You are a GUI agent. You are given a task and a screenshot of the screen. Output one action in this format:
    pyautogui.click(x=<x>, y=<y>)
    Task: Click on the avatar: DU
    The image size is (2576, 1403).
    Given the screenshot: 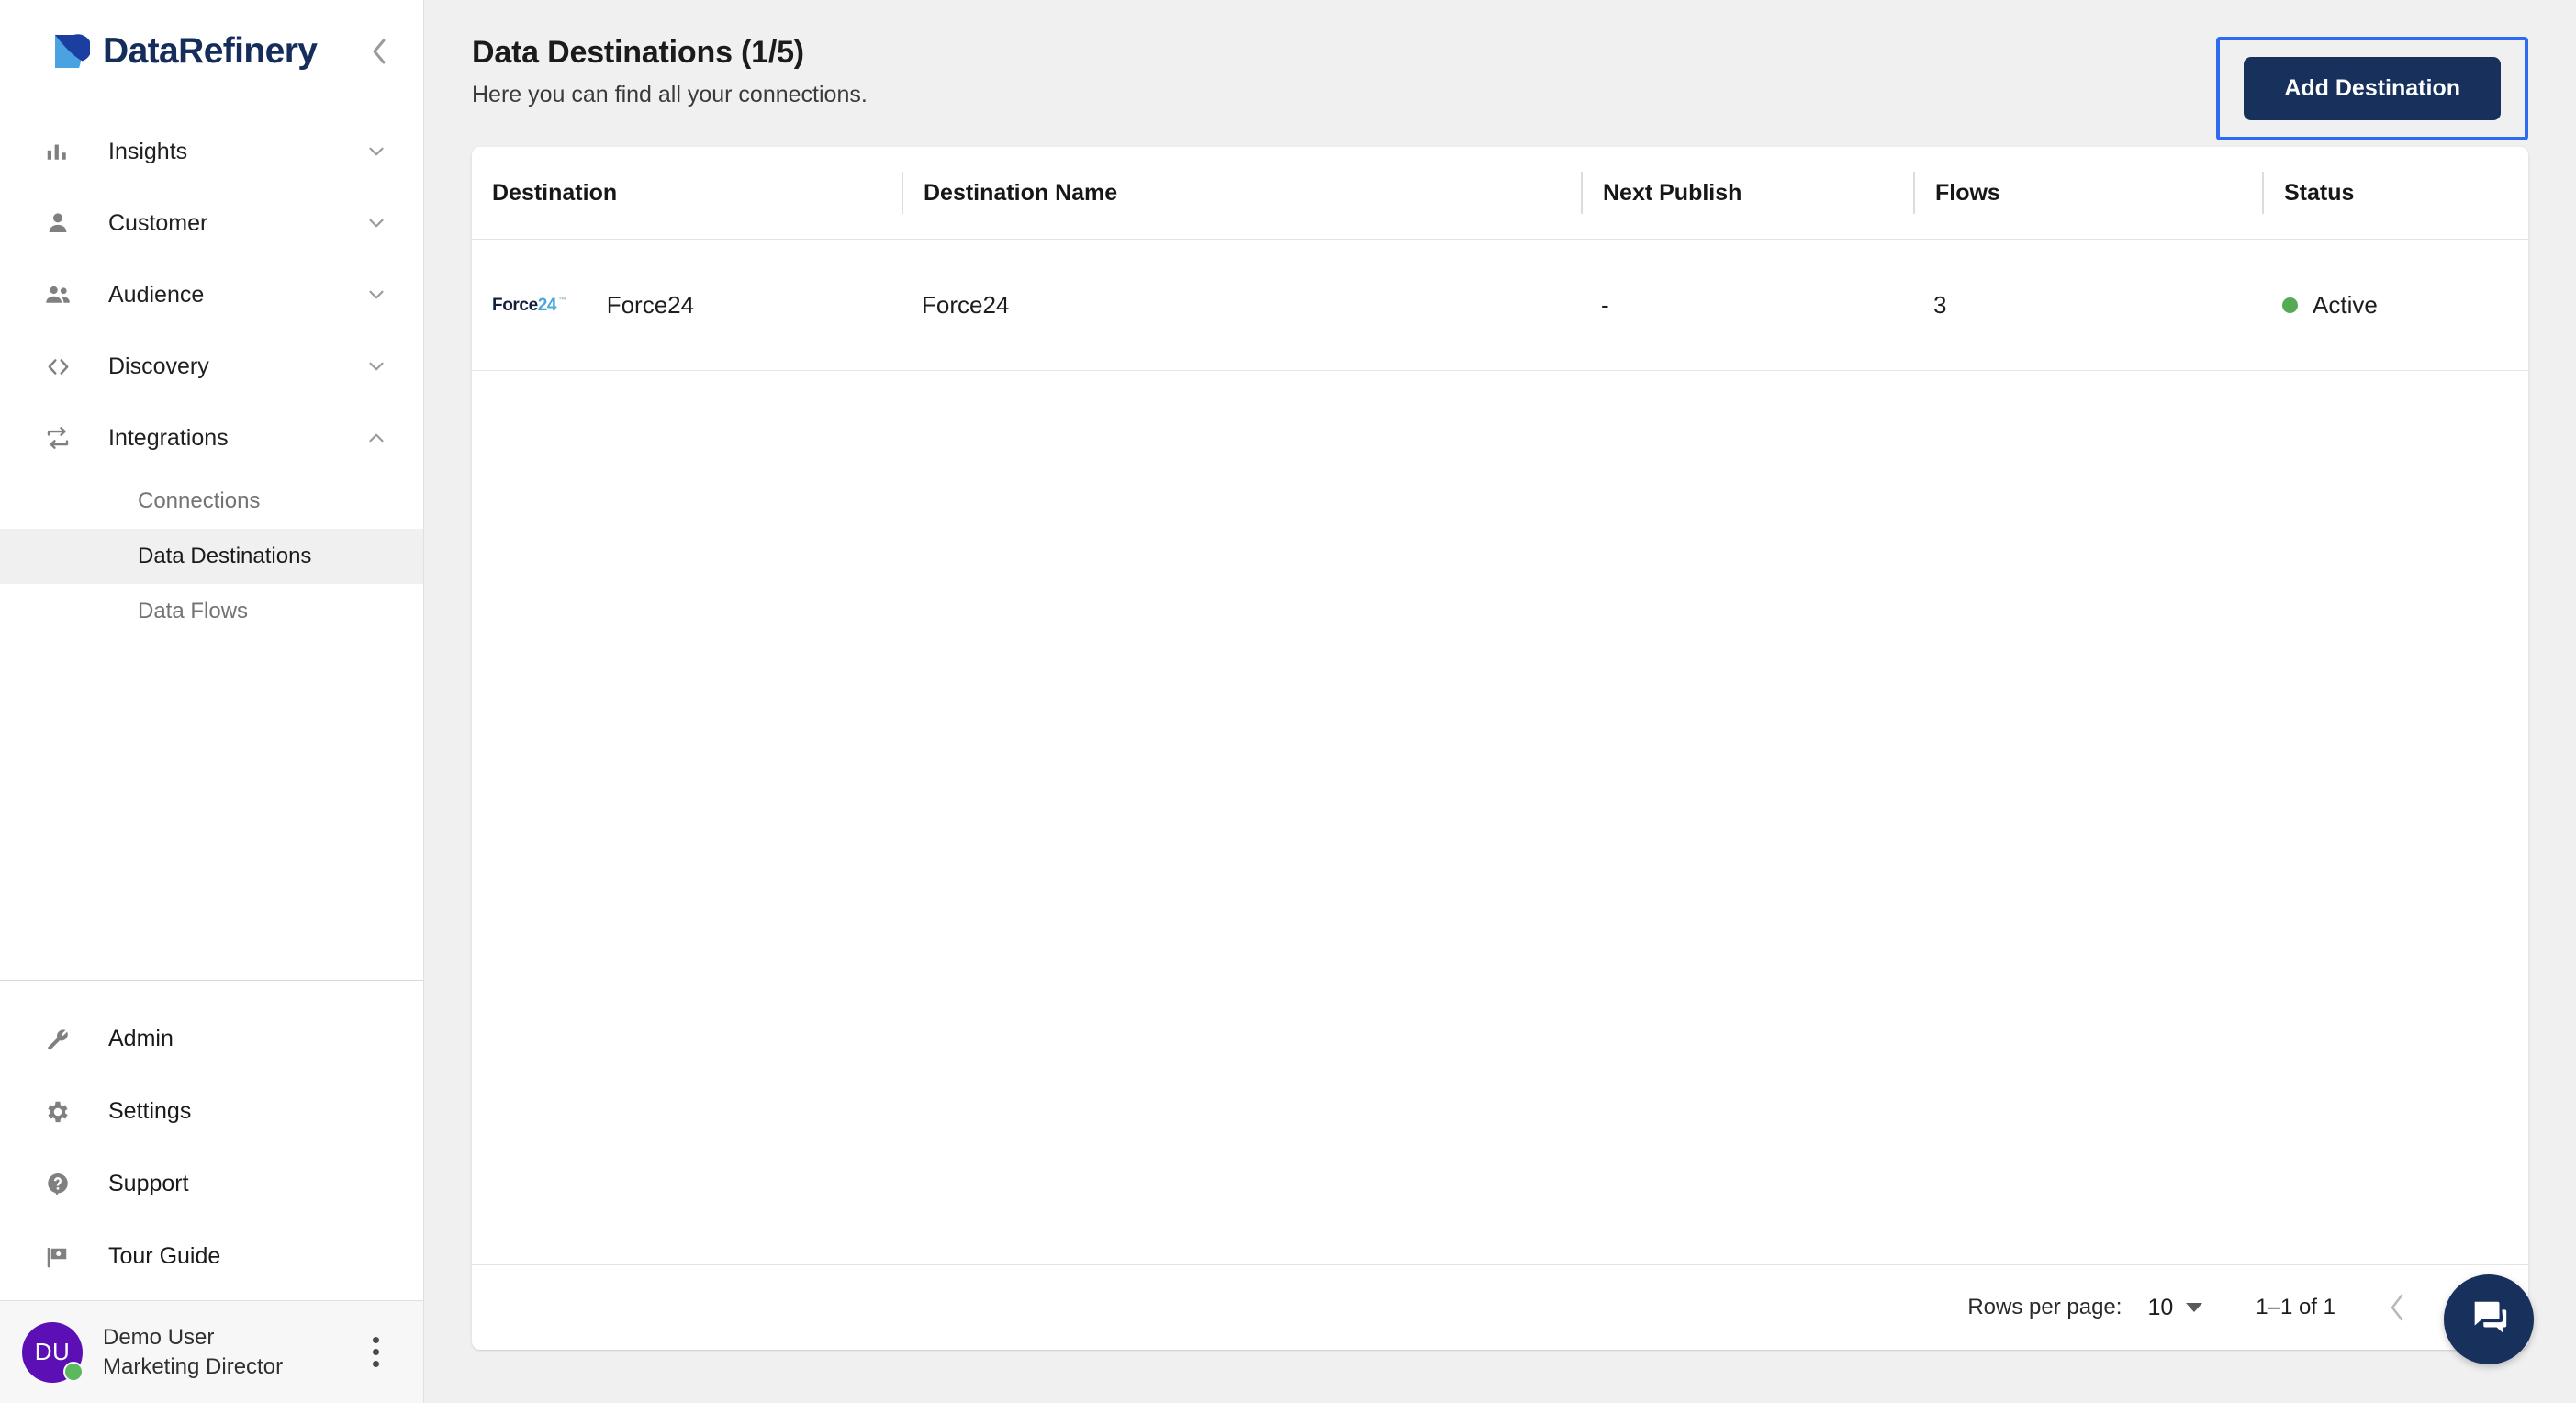 What is the action you would take?
    pyautogui.click(x=53, y=1352)
    